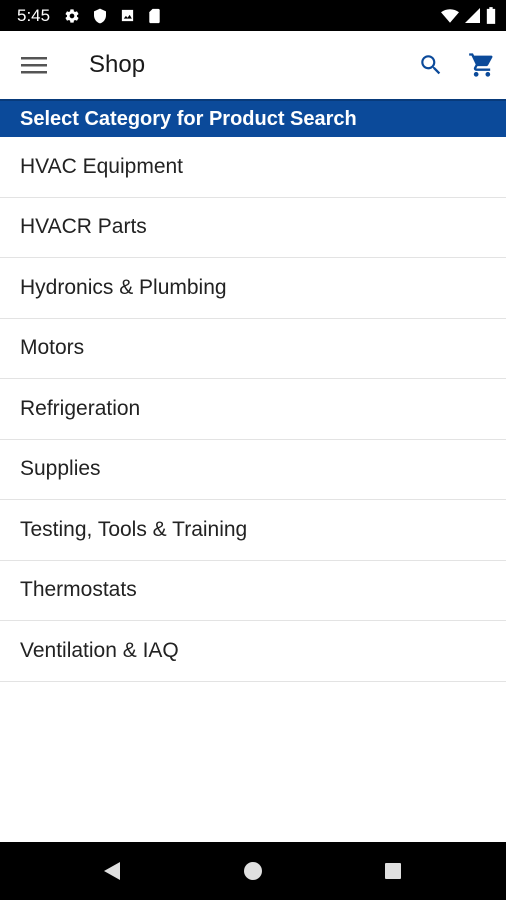 This screenshot has width=506, height=900. I want to click on recents-icon, so click(393, 871).